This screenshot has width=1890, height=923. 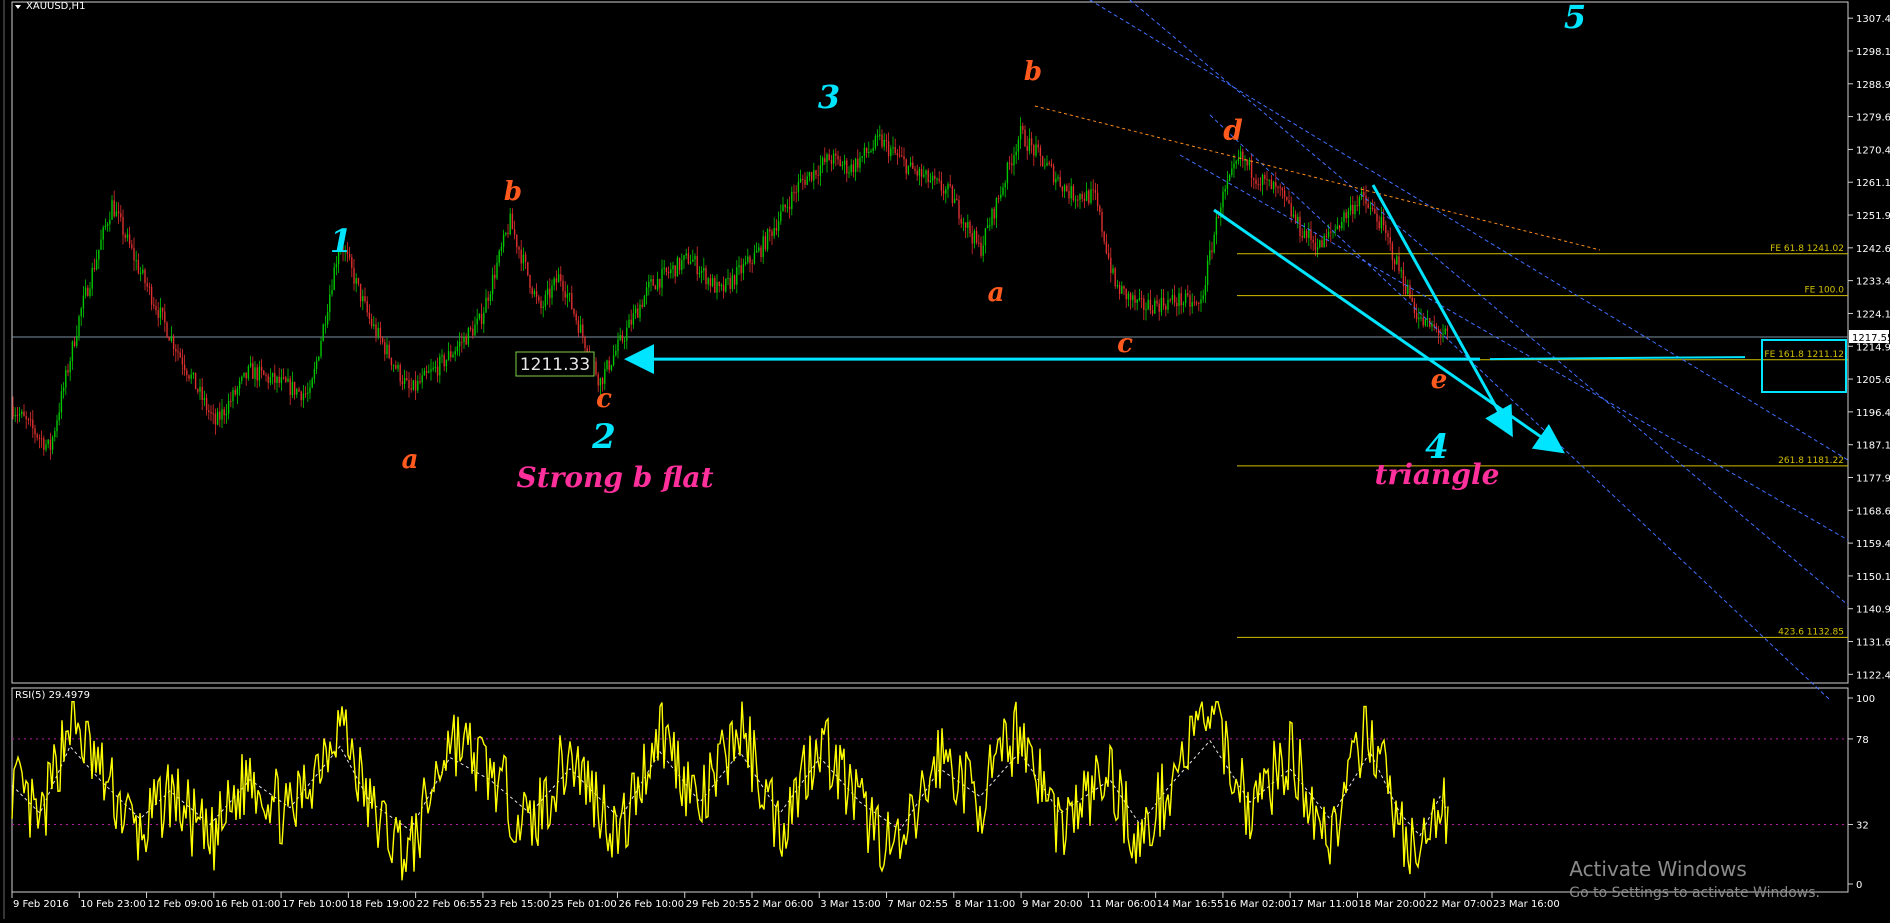 I want to click on price-tick-label: 1288.94, so click(x=1873, y=85).